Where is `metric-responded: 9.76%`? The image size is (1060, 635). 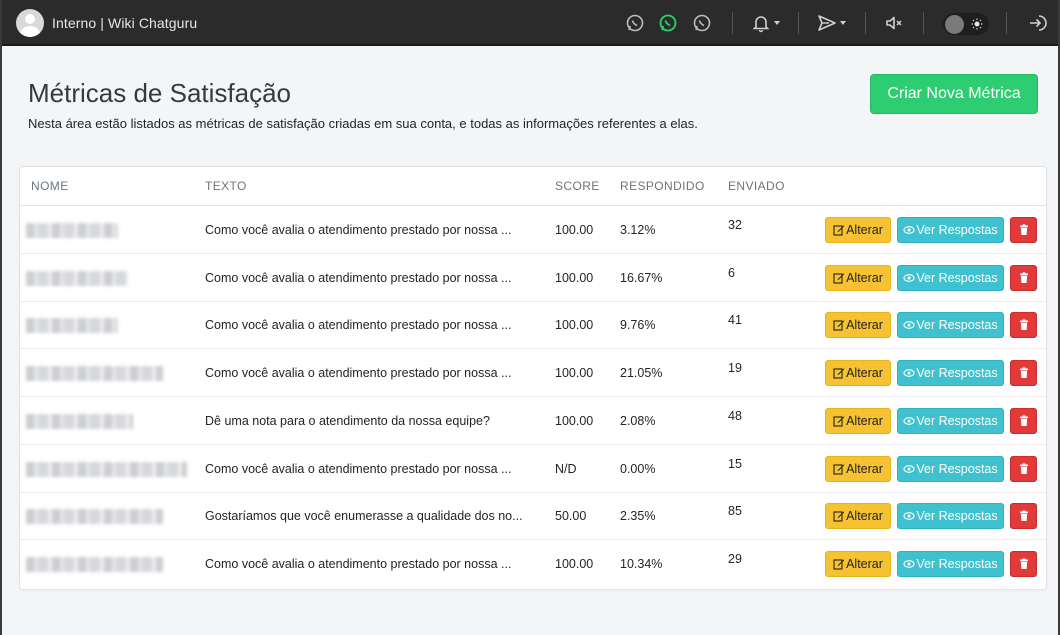
metric-responded: 9.76% is located at coordinates (638, 325).